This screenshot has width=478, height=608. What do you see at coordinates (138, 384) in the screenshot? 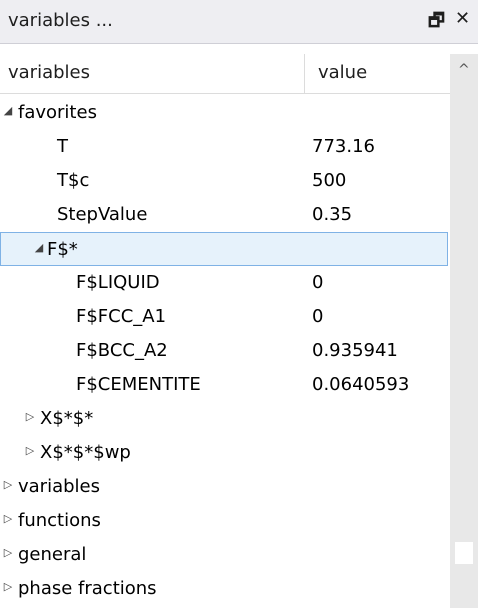
I see `tree-node-label: F$CEMENTITE` at bounding box center [138, 384].